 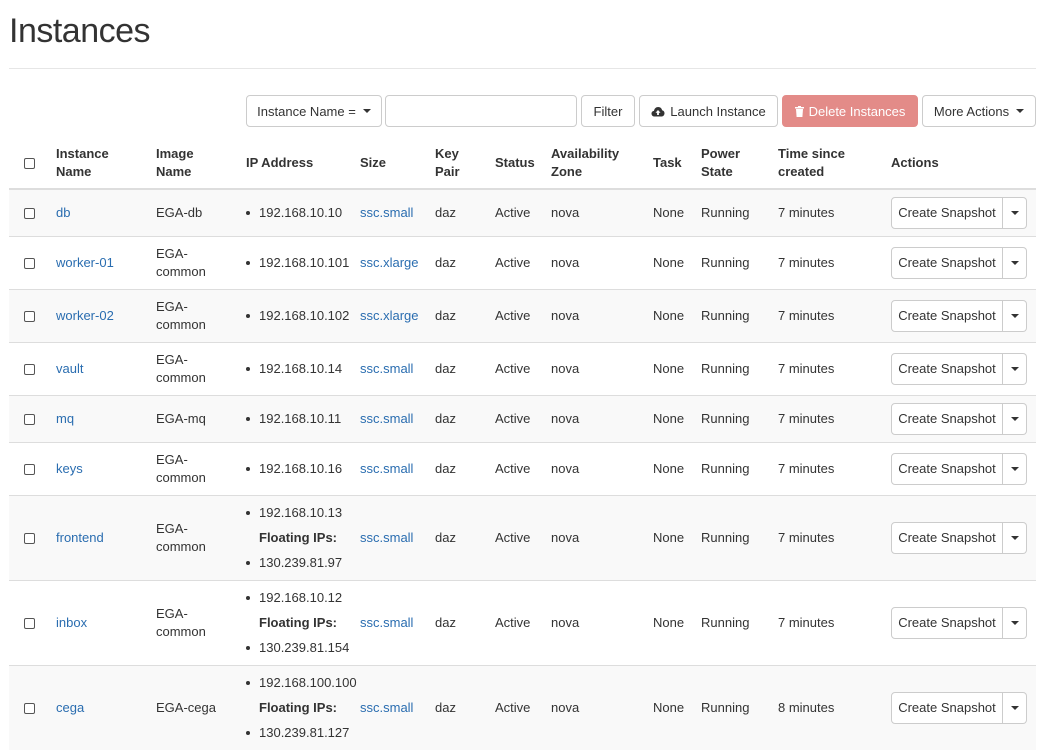 I want to click on ip-list: 192.168.10.13 Floating IPs: 130.239.81.97, so click(x=299, y=537).